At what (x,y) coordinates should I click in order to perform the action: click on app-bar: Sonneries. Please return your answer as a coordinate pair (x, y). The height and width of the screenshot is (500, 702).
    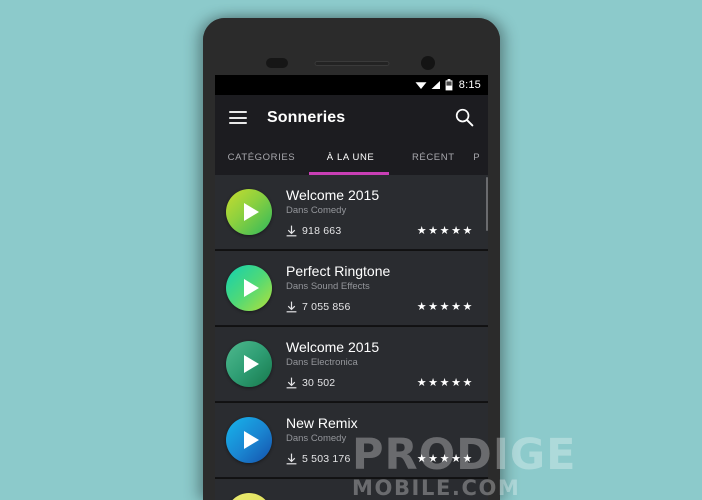
    Looking at the image, I should click on (351, 117).